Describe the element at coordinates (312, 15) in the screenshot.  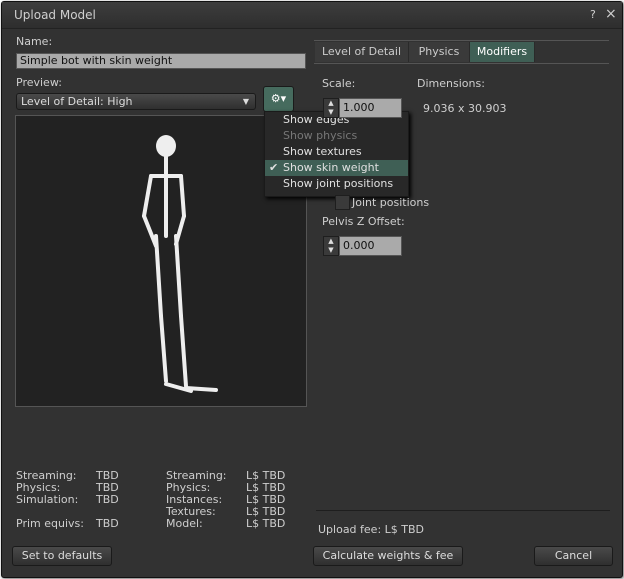
I see `title-bar: Upload Model ? ×` at that location.